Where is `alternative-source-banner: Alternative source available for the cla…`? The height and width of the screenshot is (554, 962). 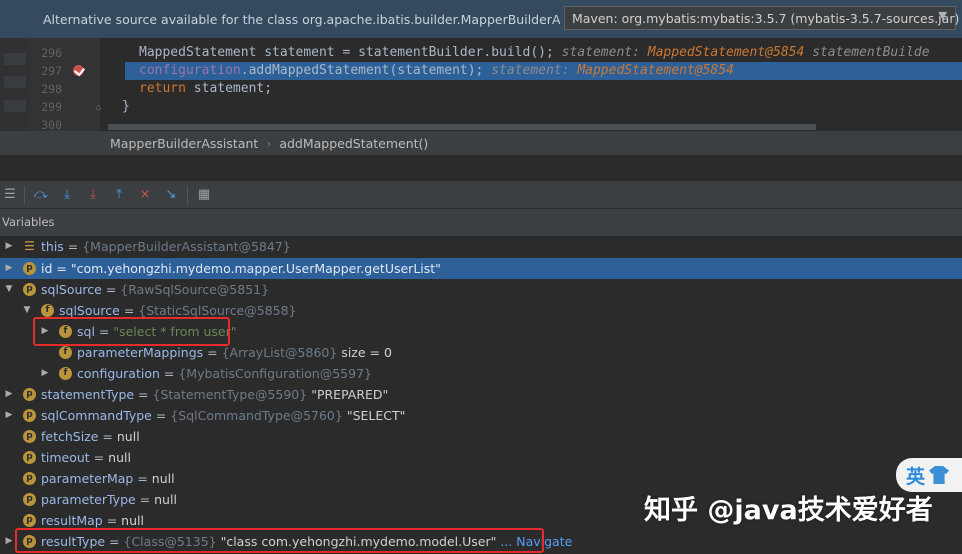 alternative-source-banner: Alternative source available for the cla… is located at coordinates (481, 19).